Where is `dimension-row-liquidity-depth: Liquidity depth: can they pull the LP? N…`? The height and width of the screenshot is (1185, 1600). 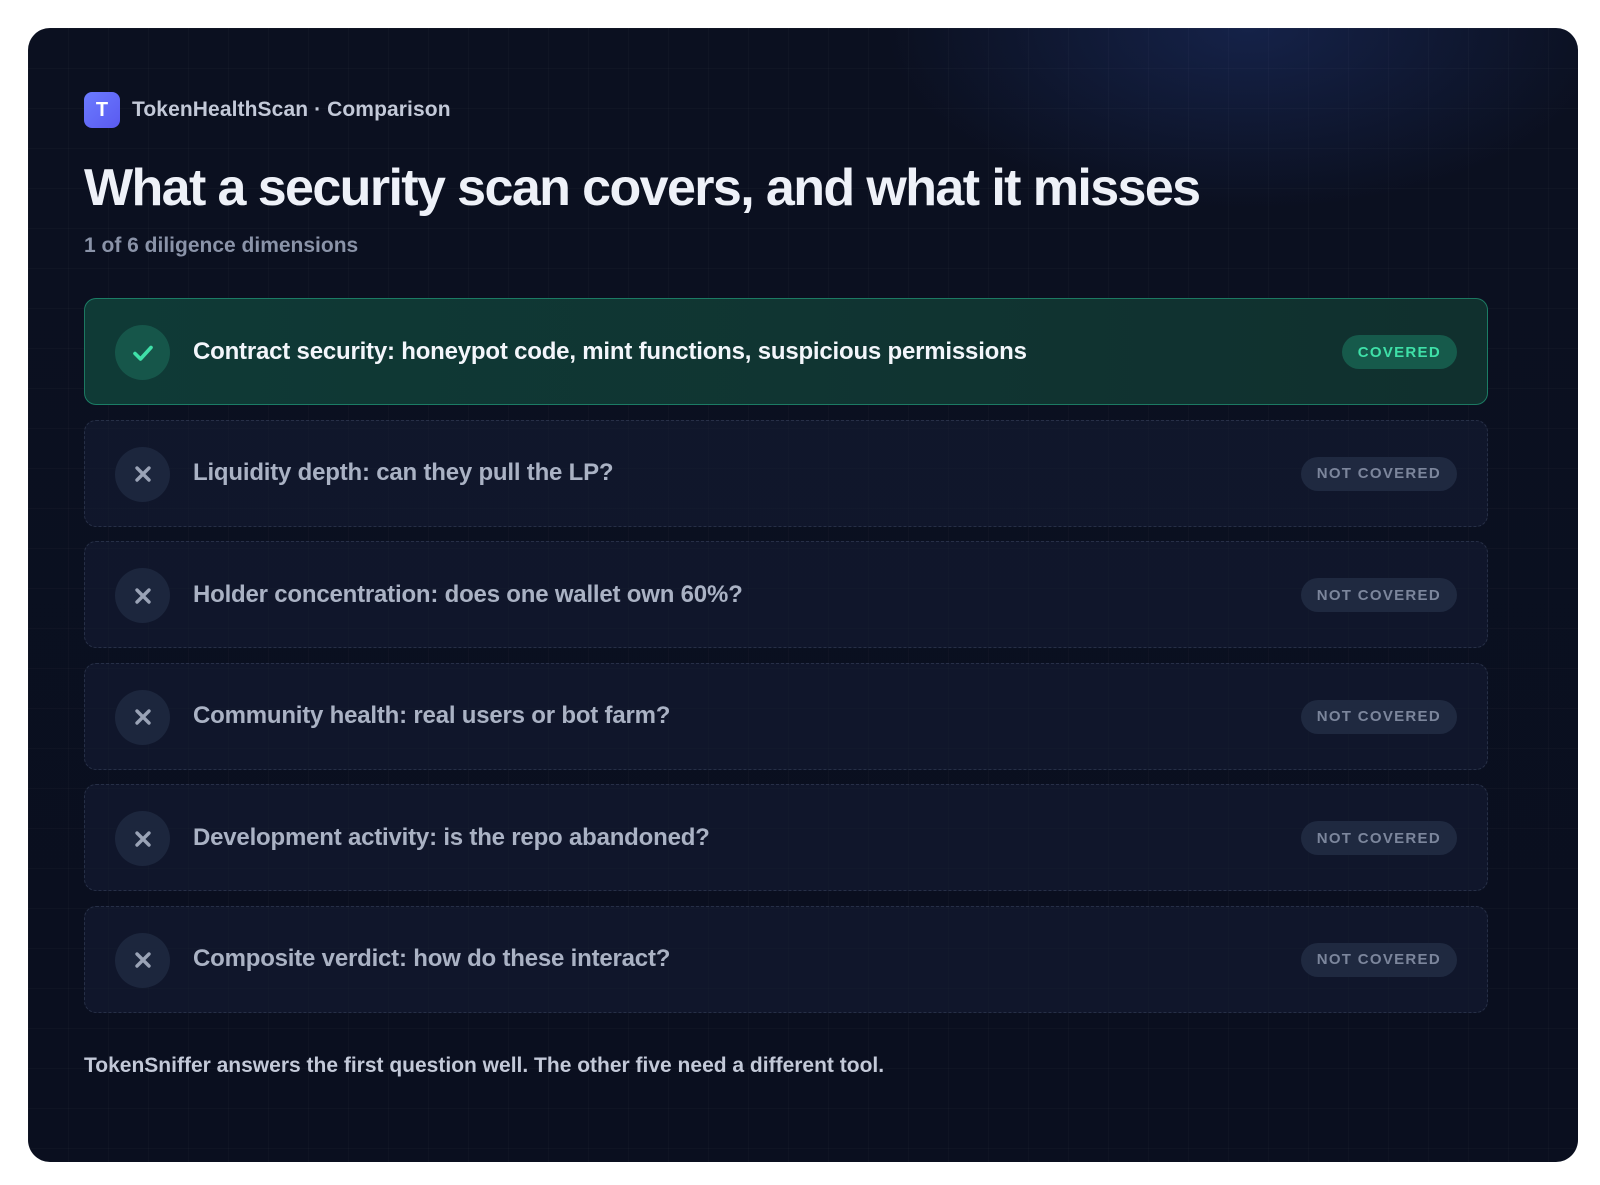 dimension-row-liquidity-depth: Liquidity depth: can they pull the LP? N… is located at coordinates (786, 473).